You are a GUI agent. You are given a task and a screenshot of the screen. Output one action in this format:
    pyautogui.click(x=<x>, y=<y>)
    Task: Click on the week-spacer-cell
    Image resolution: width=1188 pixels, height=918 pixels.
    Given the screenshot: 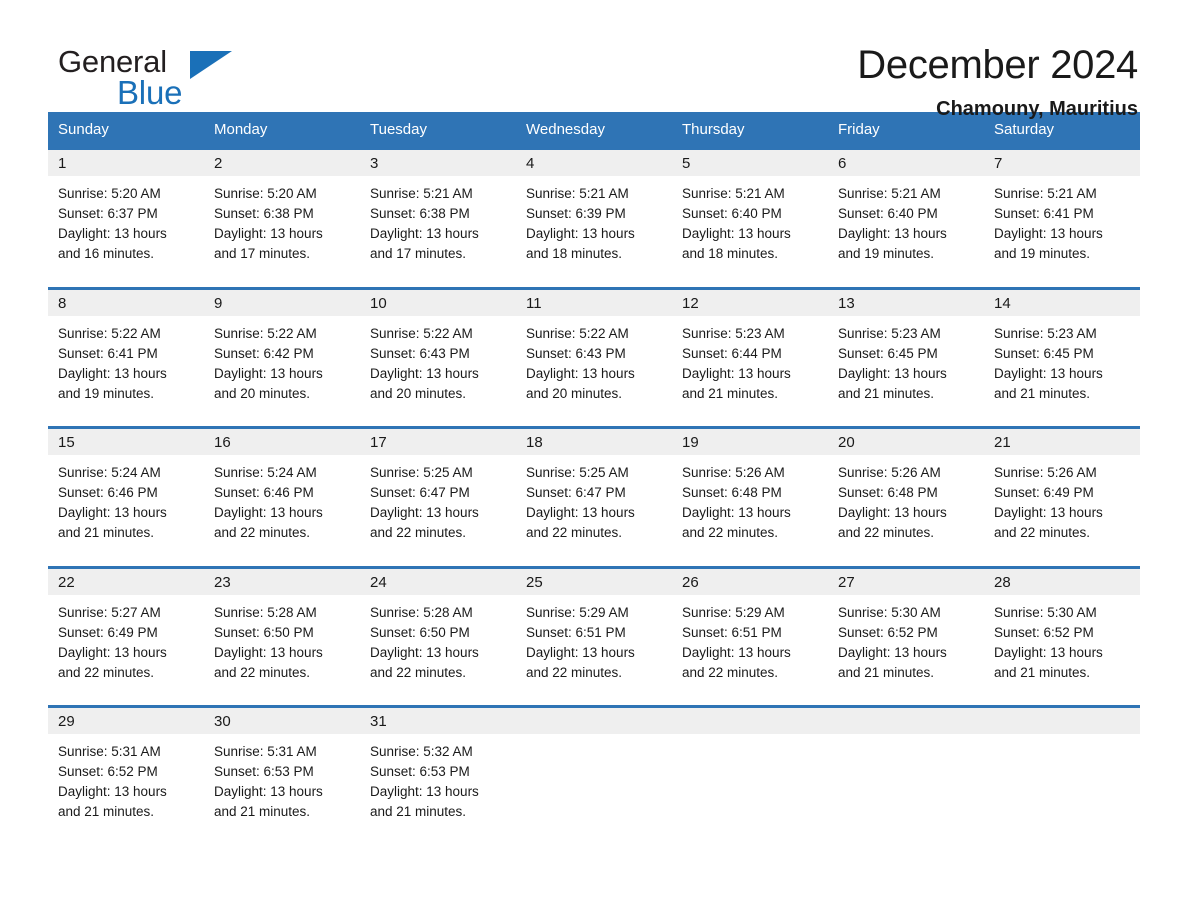 What is the action you would take?
    pyautogui.click(x=594, y=699)
    